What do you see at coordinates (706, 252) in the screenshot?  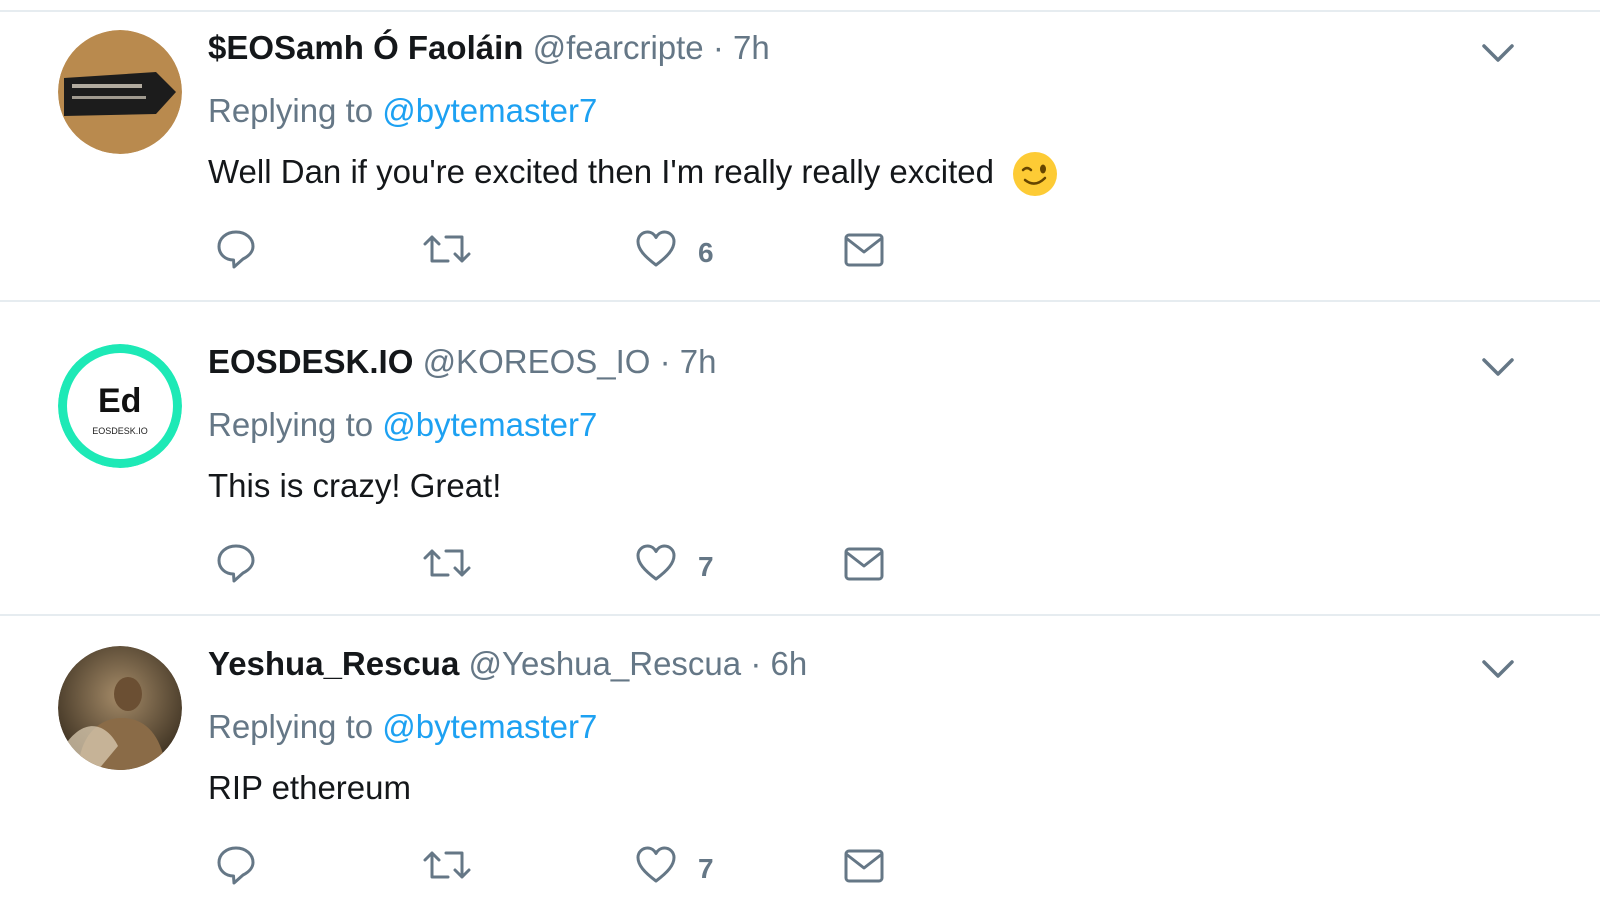 I see `like-count: 6` at bounding box center [706, 252].